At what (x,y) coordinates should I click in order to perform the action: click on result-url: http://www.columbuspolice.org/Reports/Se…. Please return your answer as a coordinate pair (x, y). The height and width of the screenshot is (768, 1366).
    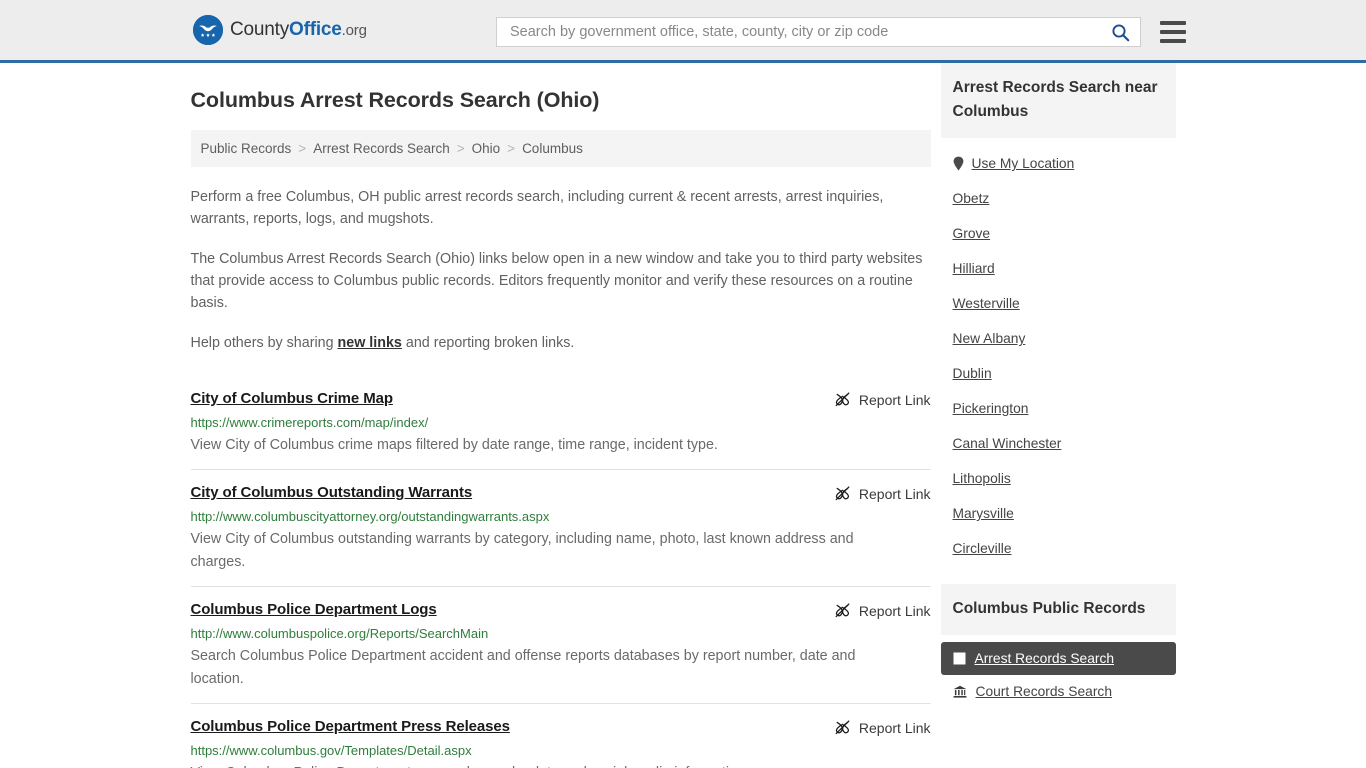
    Looking at the image, I should click on (339, 633).